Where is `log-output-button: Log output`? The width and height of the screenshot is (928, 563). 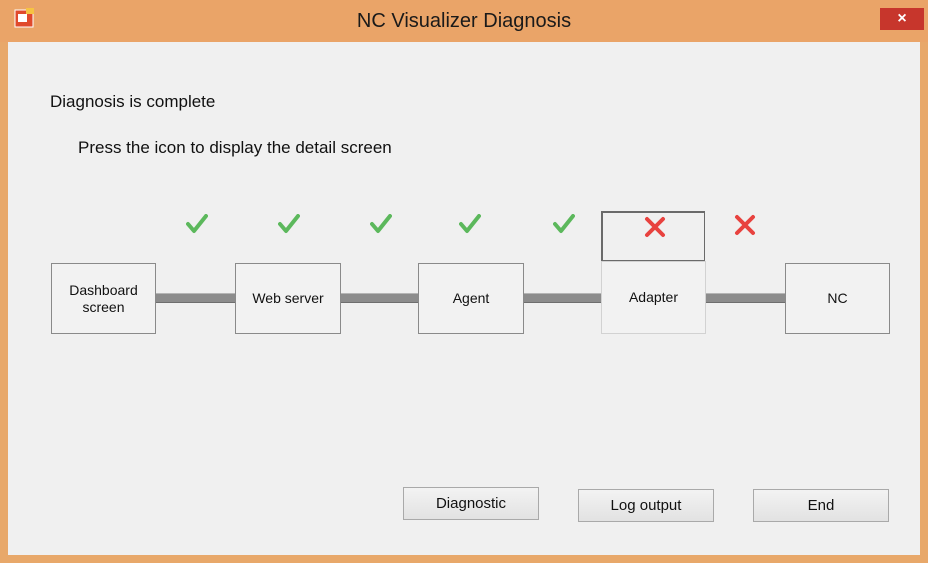
log-output-button: Log output is located at coordinates (646, 505).